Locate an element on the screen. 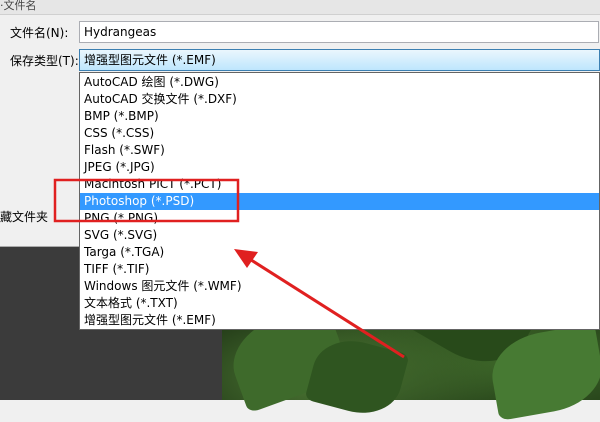 The width and height of the screenshot is (600, 422). file-type-option: 增强型图元文件 (*.EMF) is located at coordinates (339, 320).